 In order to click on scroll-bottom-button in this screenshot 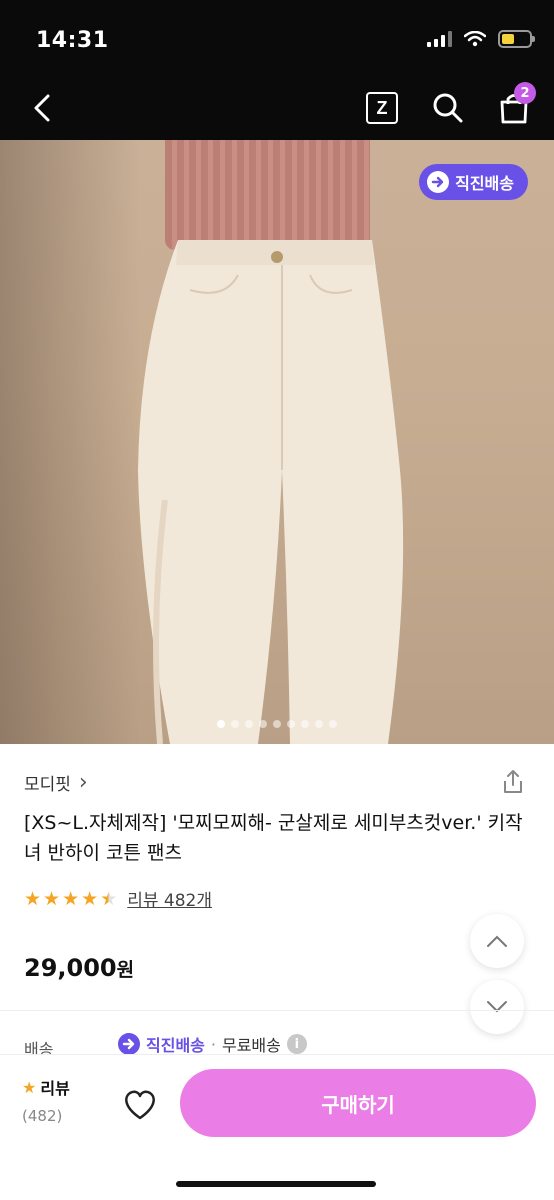, I will do `click(497, 1007)`.